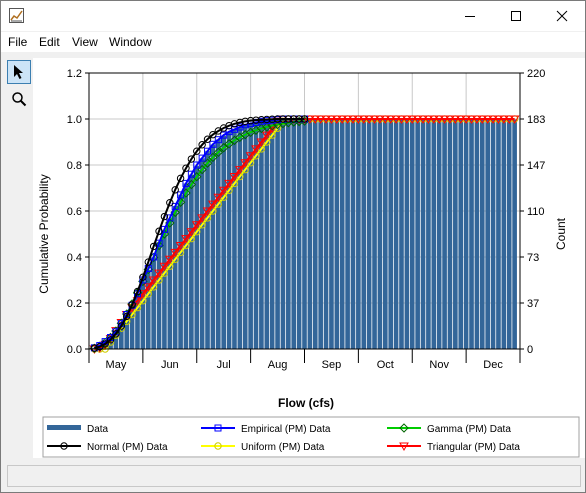 The height and width of the screenshot is (493, 586). What do you see at coordinates (306, 403) in the screenshot?
I see `x-axis-label: Flow (cfs)` at bounding box center [306, 403].